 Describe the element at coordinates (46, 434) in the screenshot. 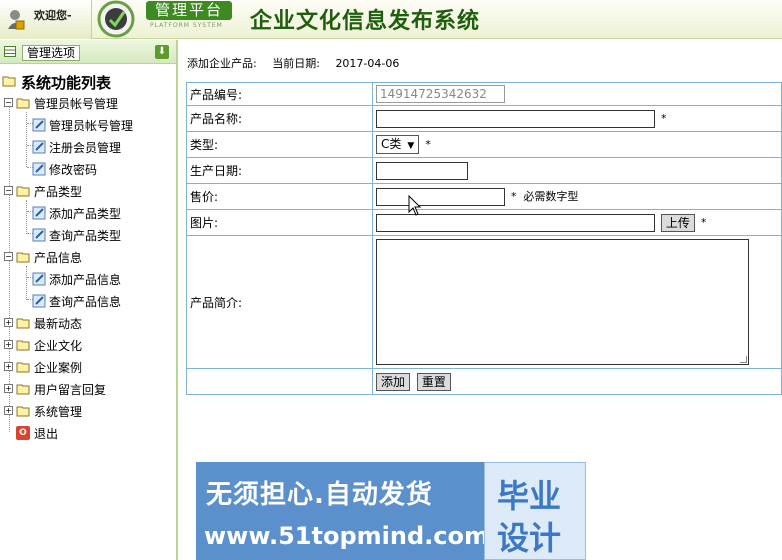

I see `tree-item-label: 退出` at that location.